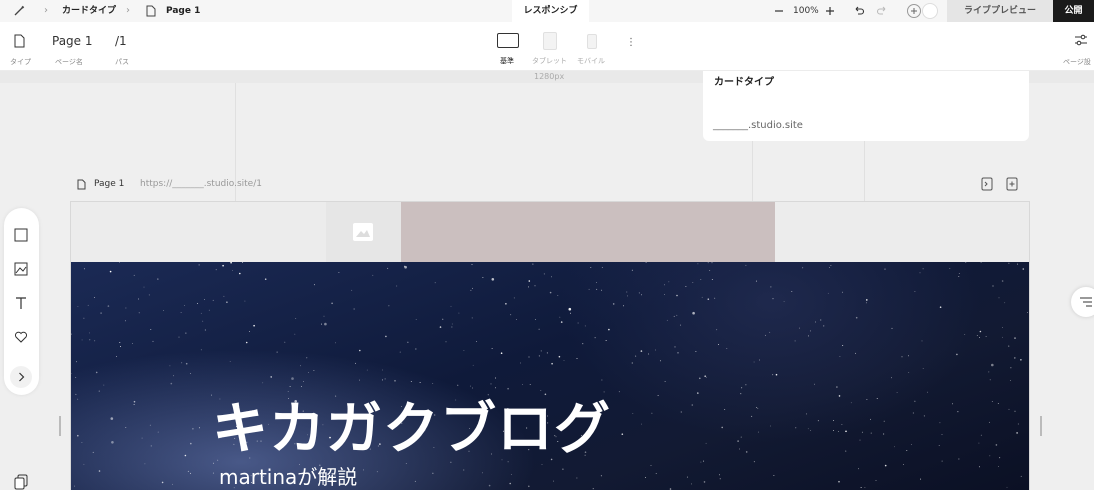 The height and width of the screenshot is (490, 1094). I want to click on text-icon, so click(22, 304).